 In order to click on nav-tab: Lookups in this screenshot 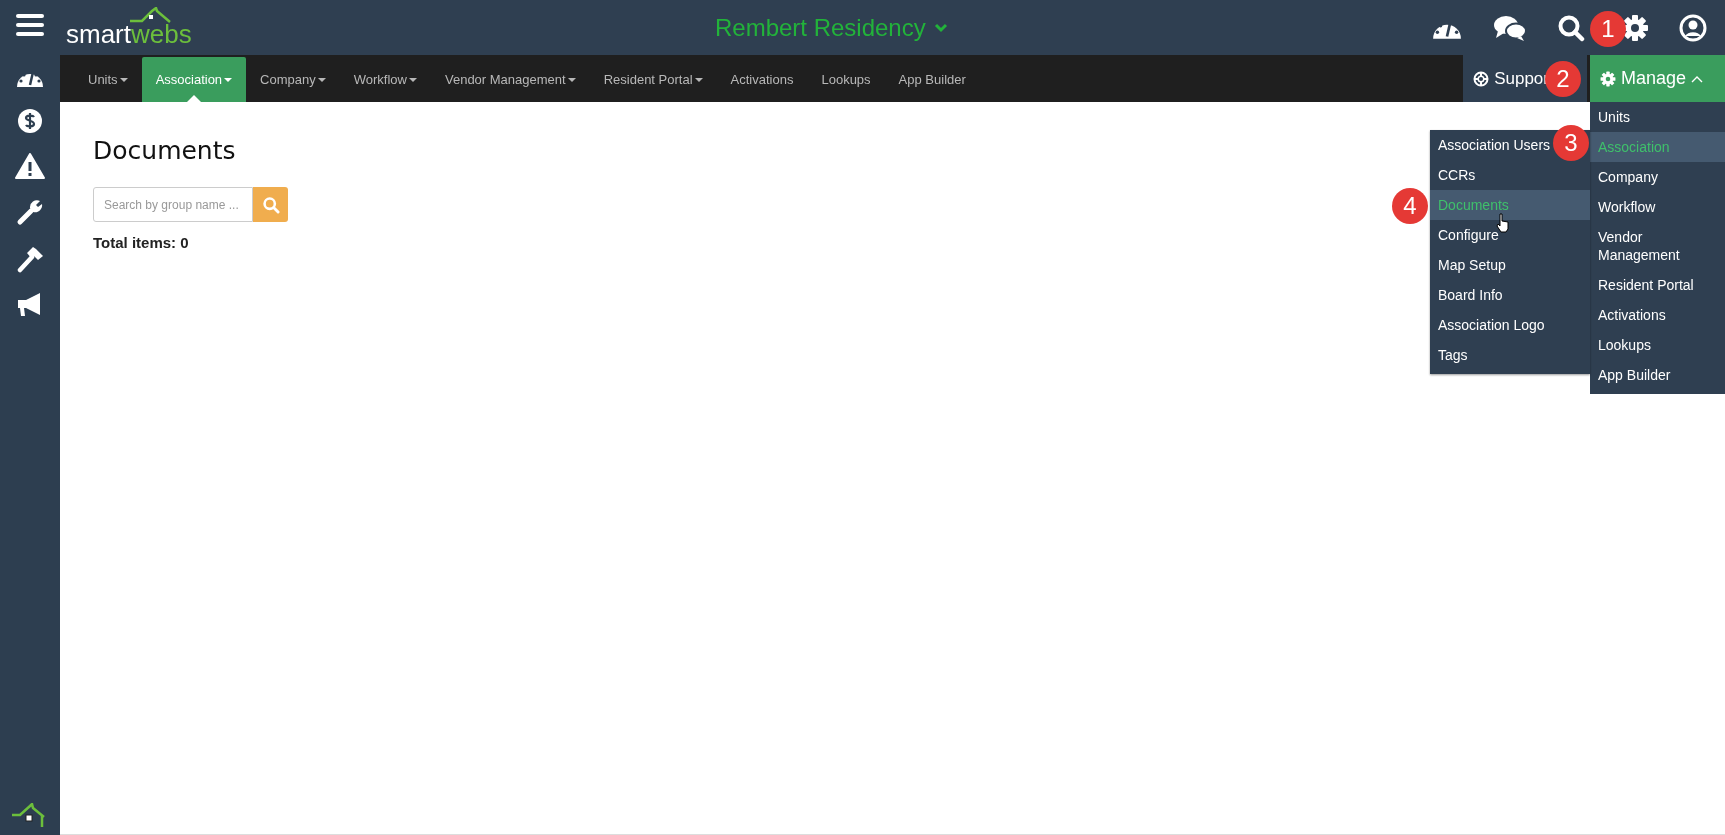, I will do `click(846, 79)`.